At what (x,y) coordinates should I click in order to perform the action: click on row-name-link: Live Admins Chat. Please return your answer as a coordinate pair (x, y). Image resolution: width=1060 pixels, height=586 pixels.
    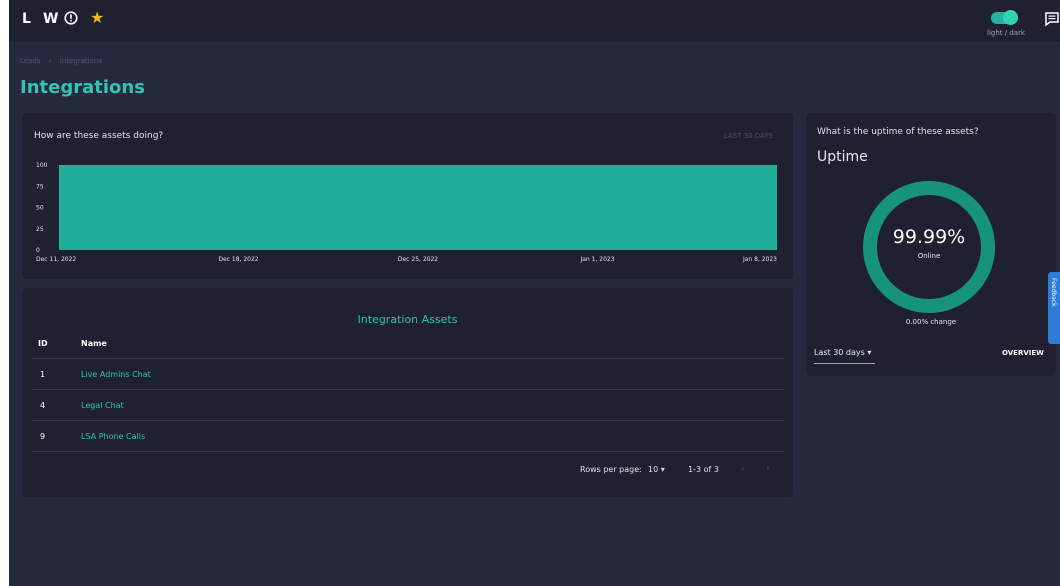
    Looking at the image, I should click on (116, 374).